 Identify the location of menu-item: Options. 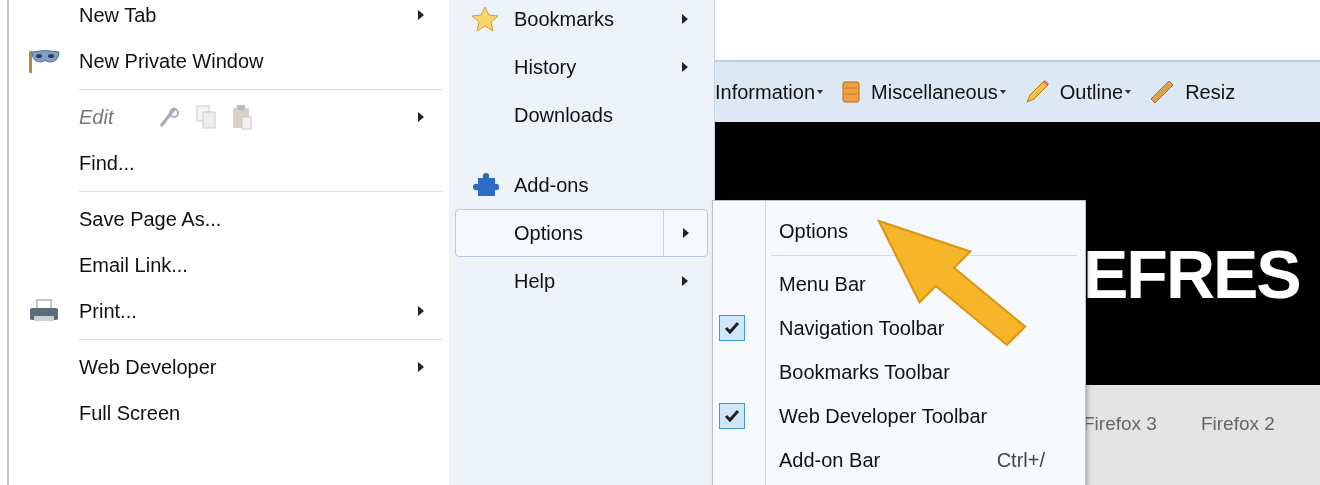
(813, 231).